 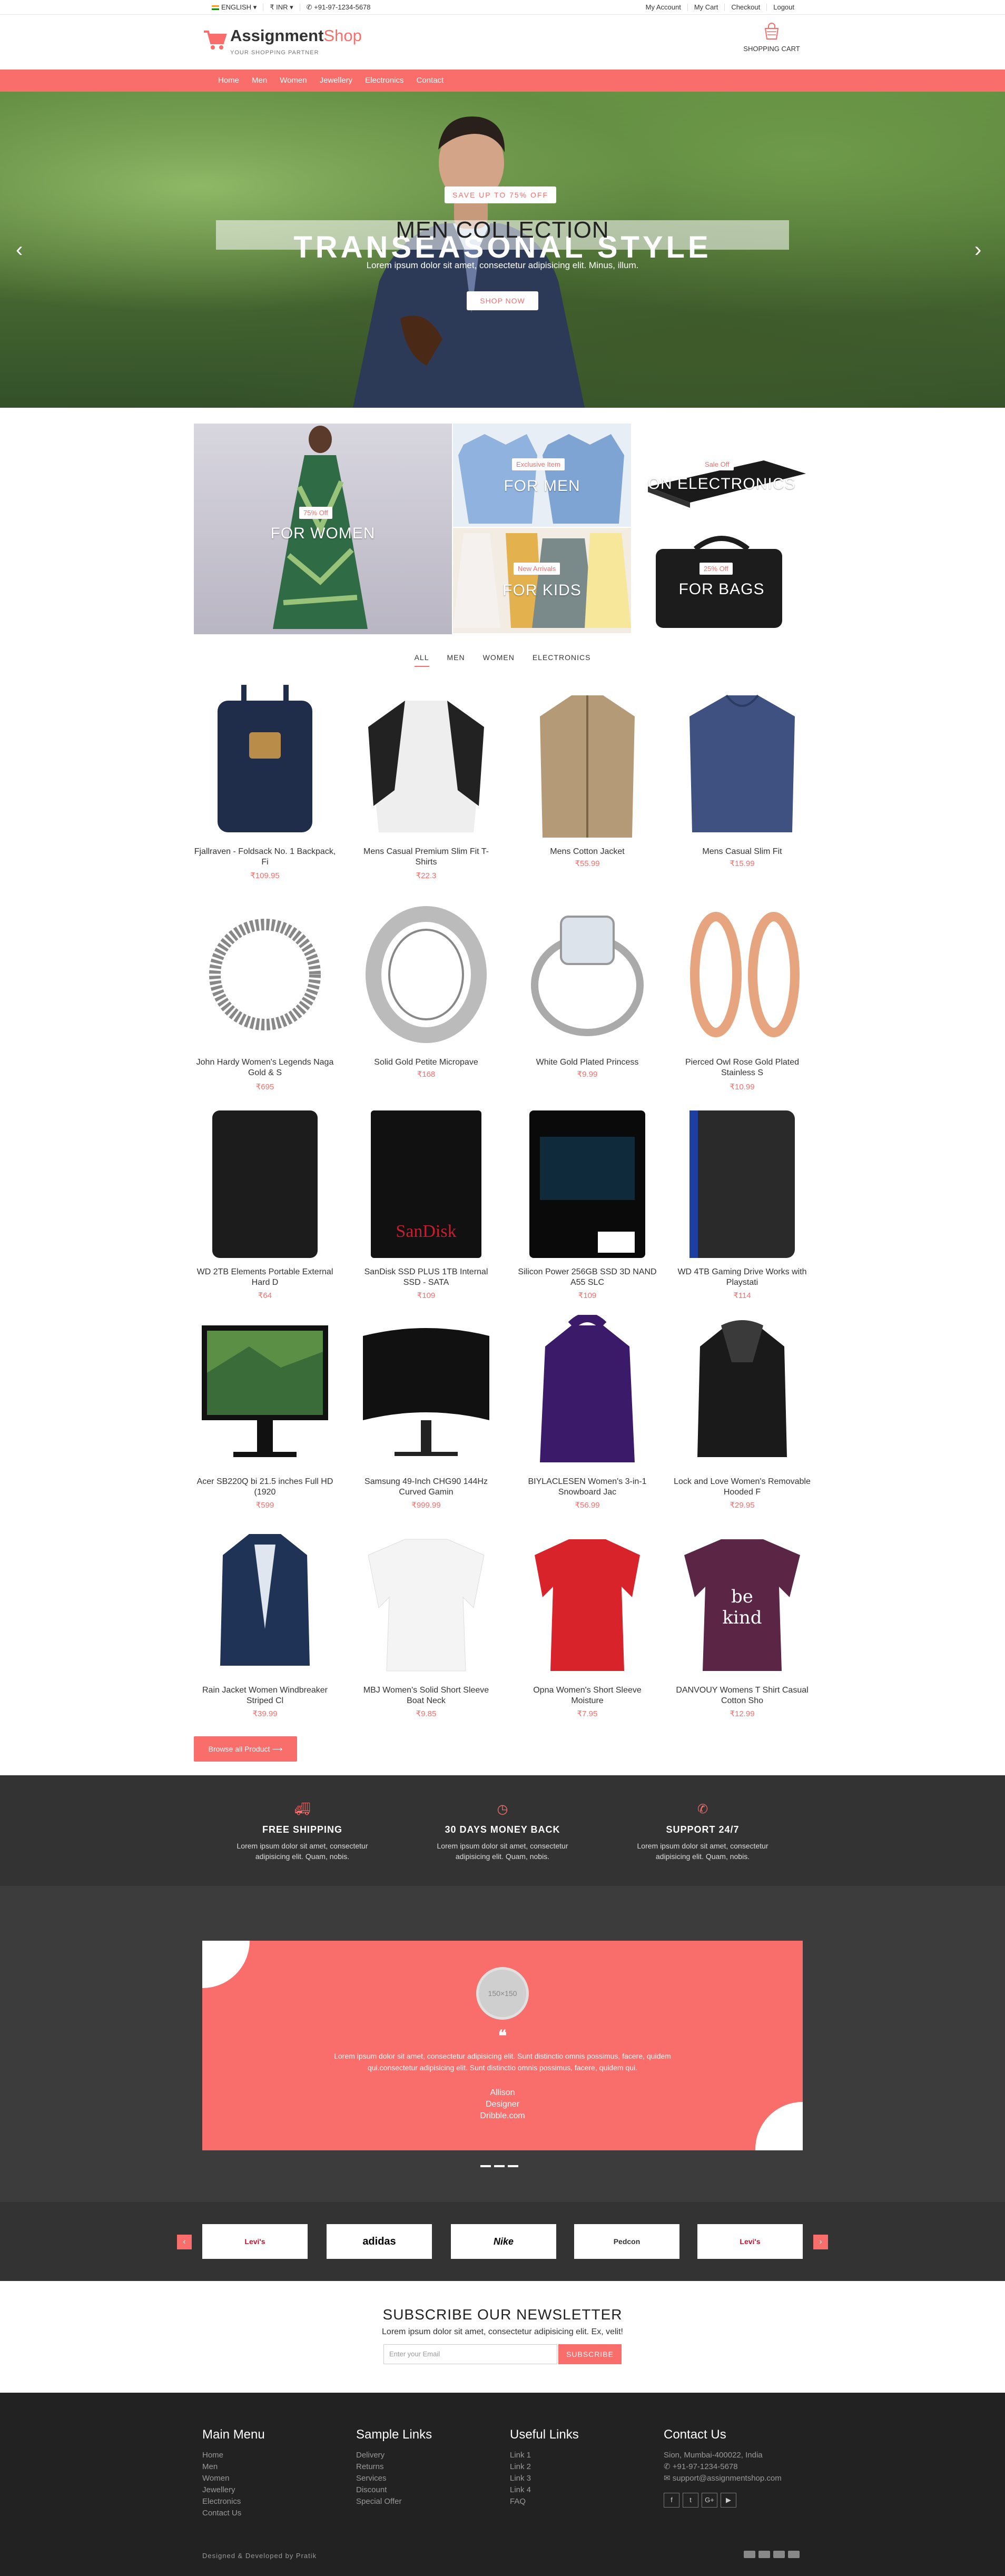 I want to click on product-card: Opna Women's Short Sleeve Moisture ₹7.95, so click(x=587, y=1620).